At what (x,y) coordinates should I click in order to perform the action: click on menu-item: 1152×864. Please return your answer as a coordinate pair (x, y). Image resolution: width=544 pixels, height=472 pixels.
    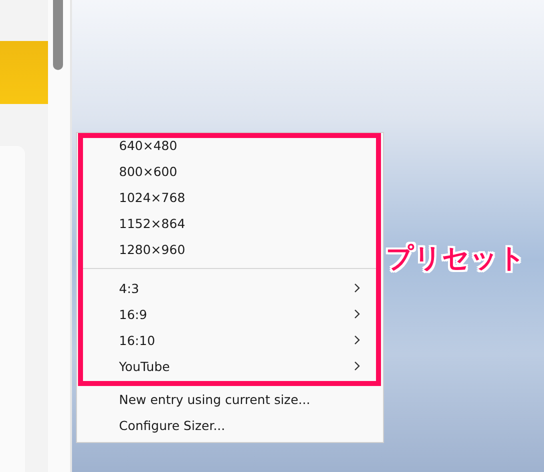
    Looking at the image, I should click on (229, 223).